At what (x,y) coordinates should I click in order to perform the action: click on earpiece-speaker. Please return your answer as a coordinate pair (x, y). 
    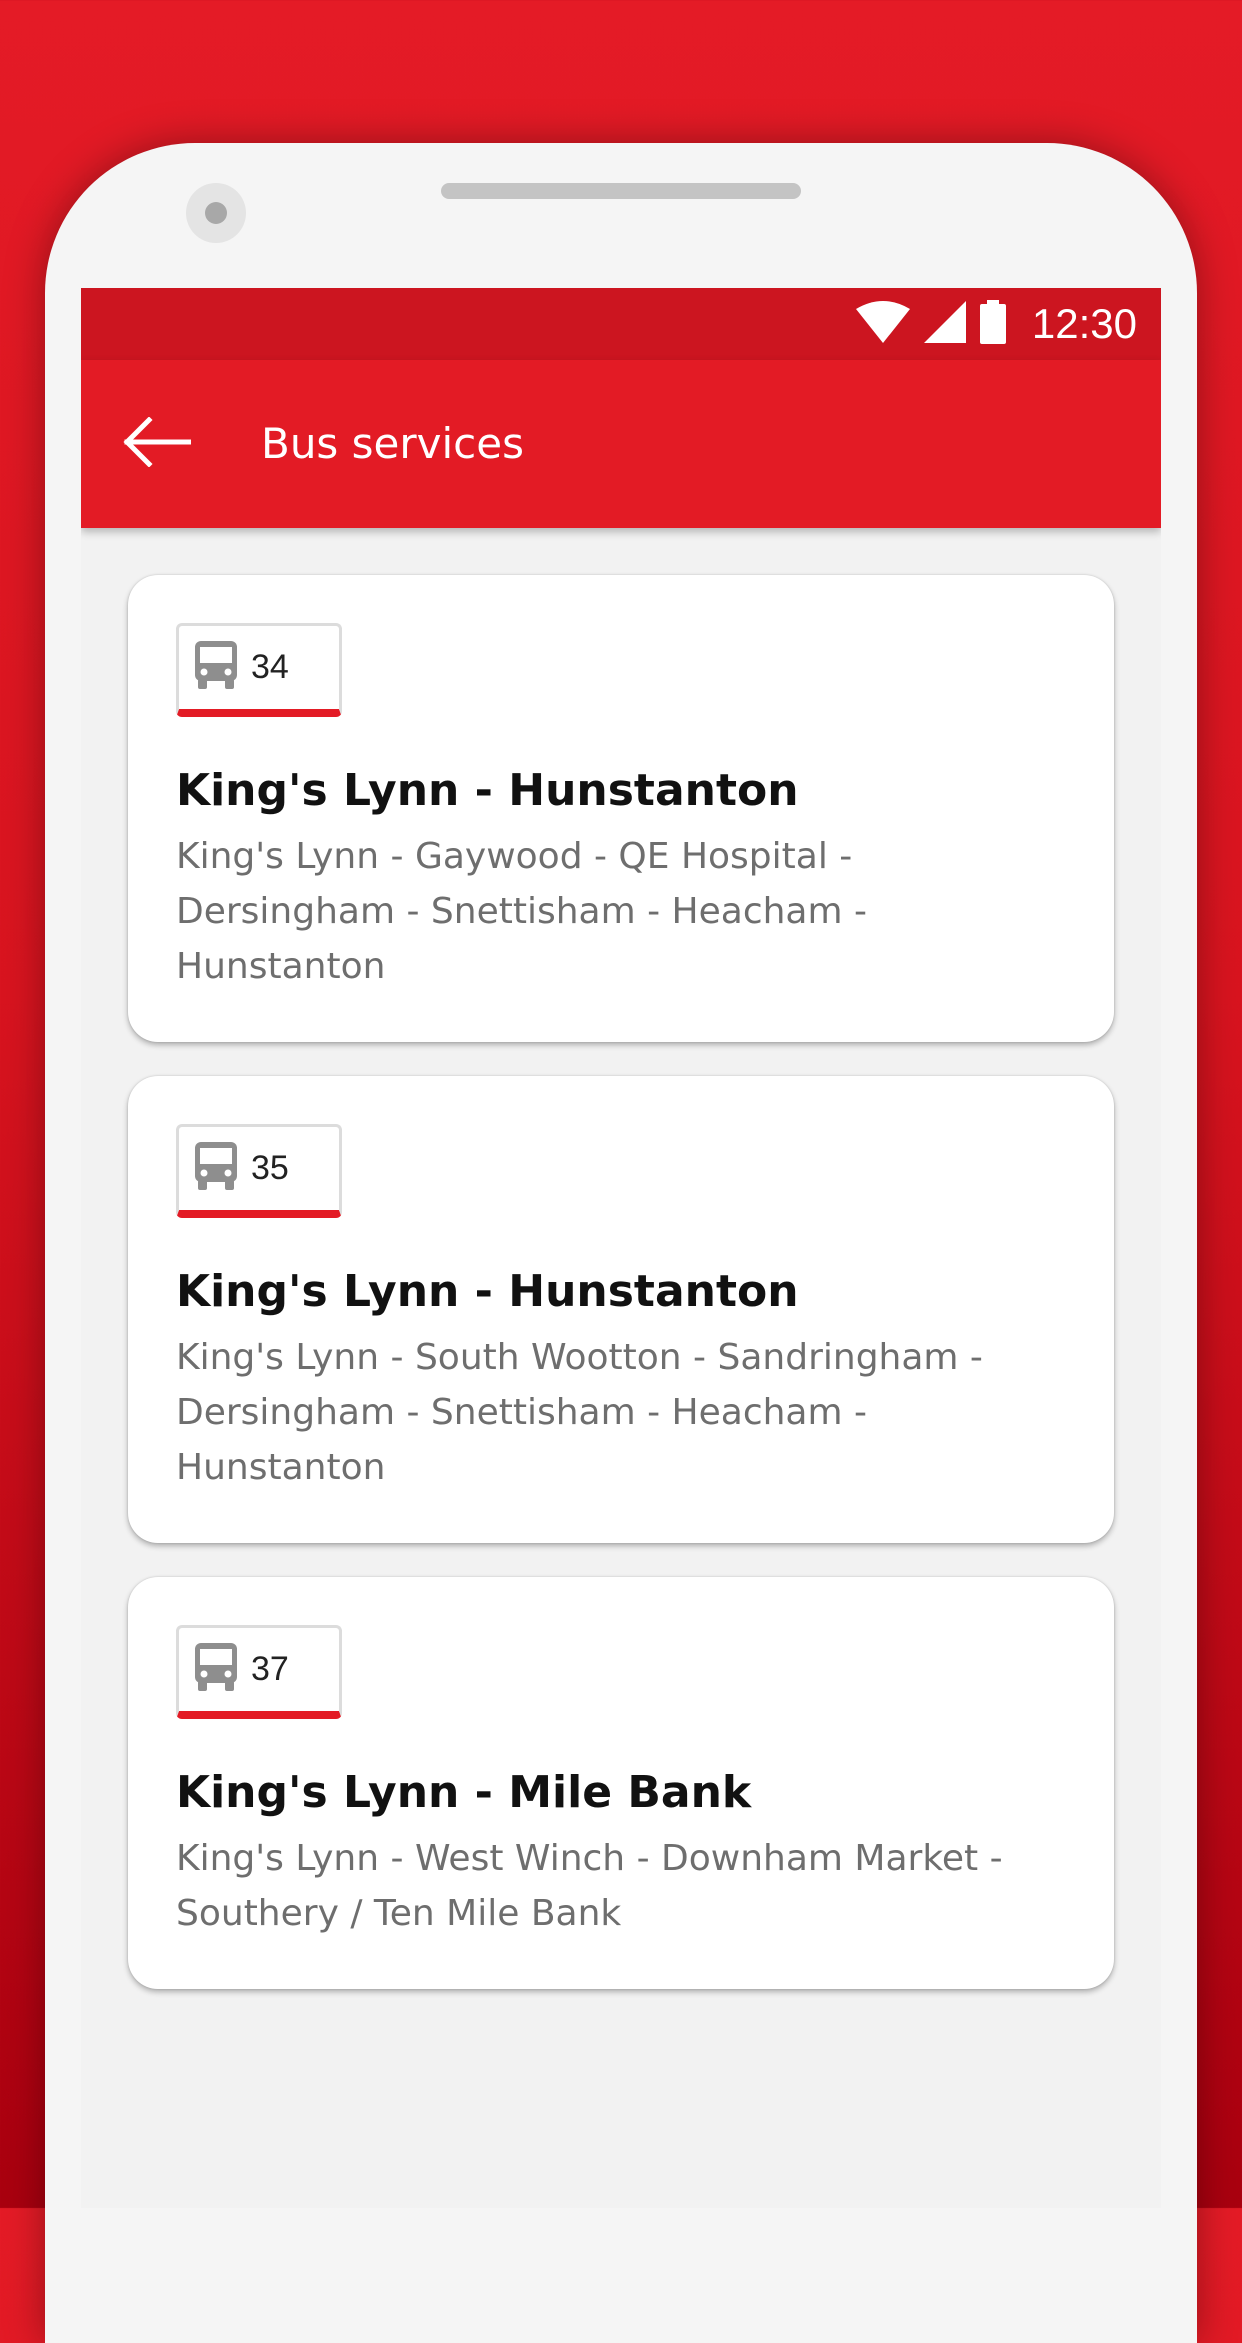
    Looking at the image, I should click on (621, 191).